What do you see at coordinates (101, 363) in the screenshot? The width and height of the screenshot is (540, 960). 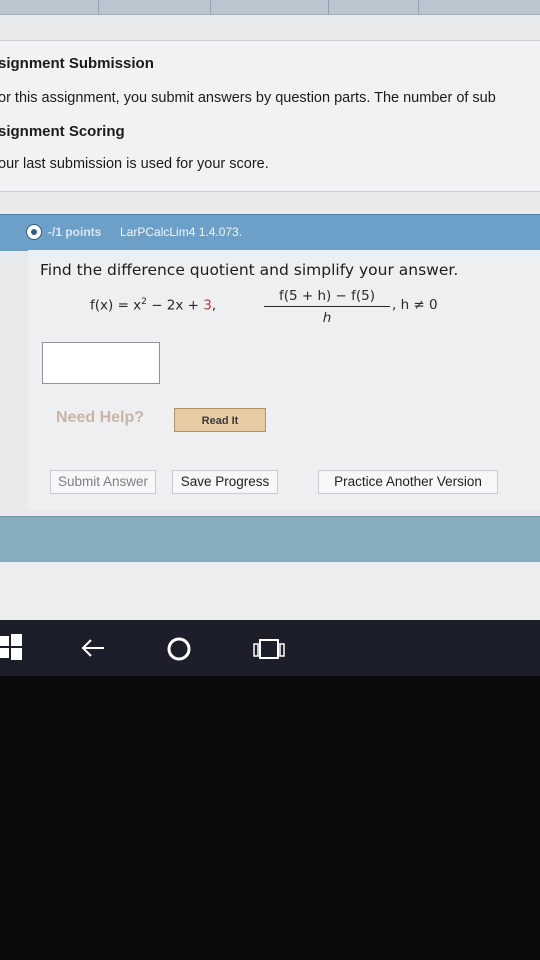 I see `answer-input` at bounding box center [101, 363].